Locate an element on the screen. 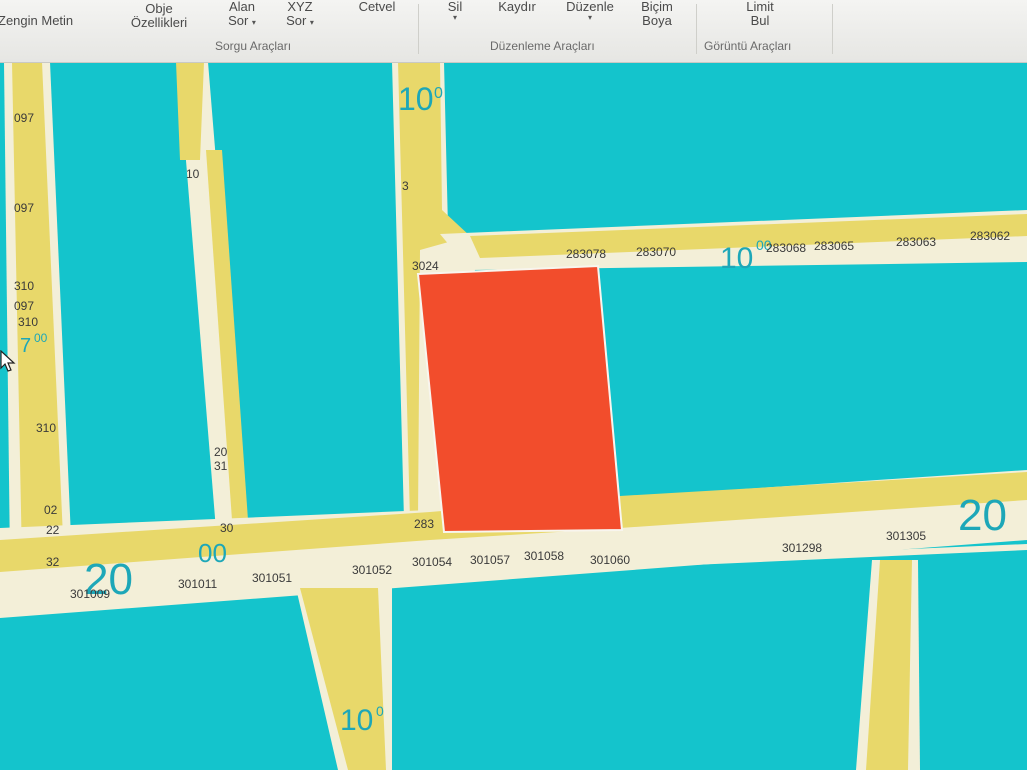 The image size is (1027, 770). parcel-number: 283065 is located at coordinates (834, 246).